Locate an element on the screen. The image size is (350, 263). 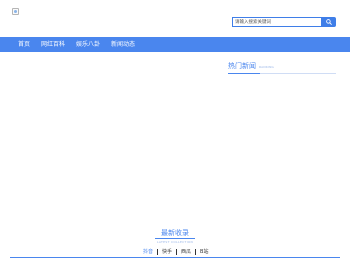
hot-news-header: 热门新闻 RANKING is located at coordinates (282, 66).